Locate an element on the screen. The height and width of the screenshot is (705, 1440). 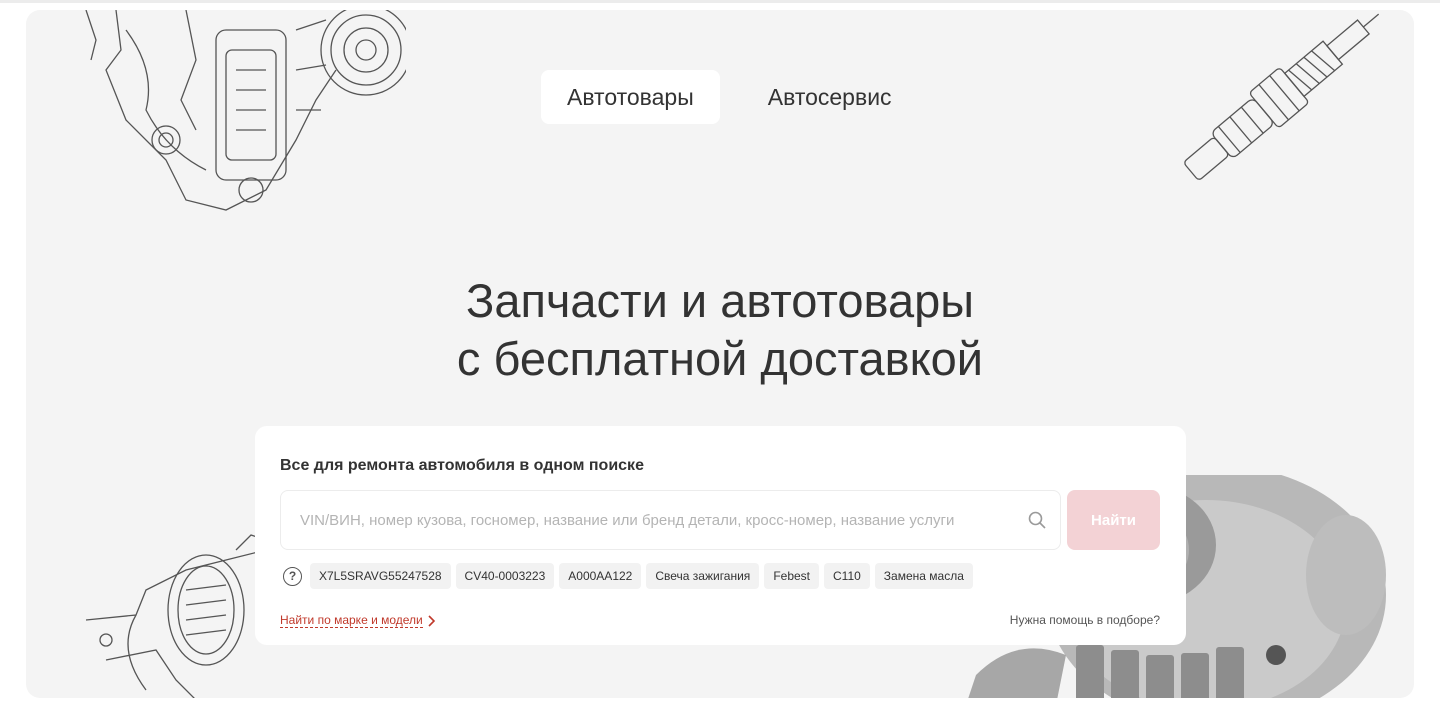
example-chip-part-code: C110 is located at coordinates (847, 576).